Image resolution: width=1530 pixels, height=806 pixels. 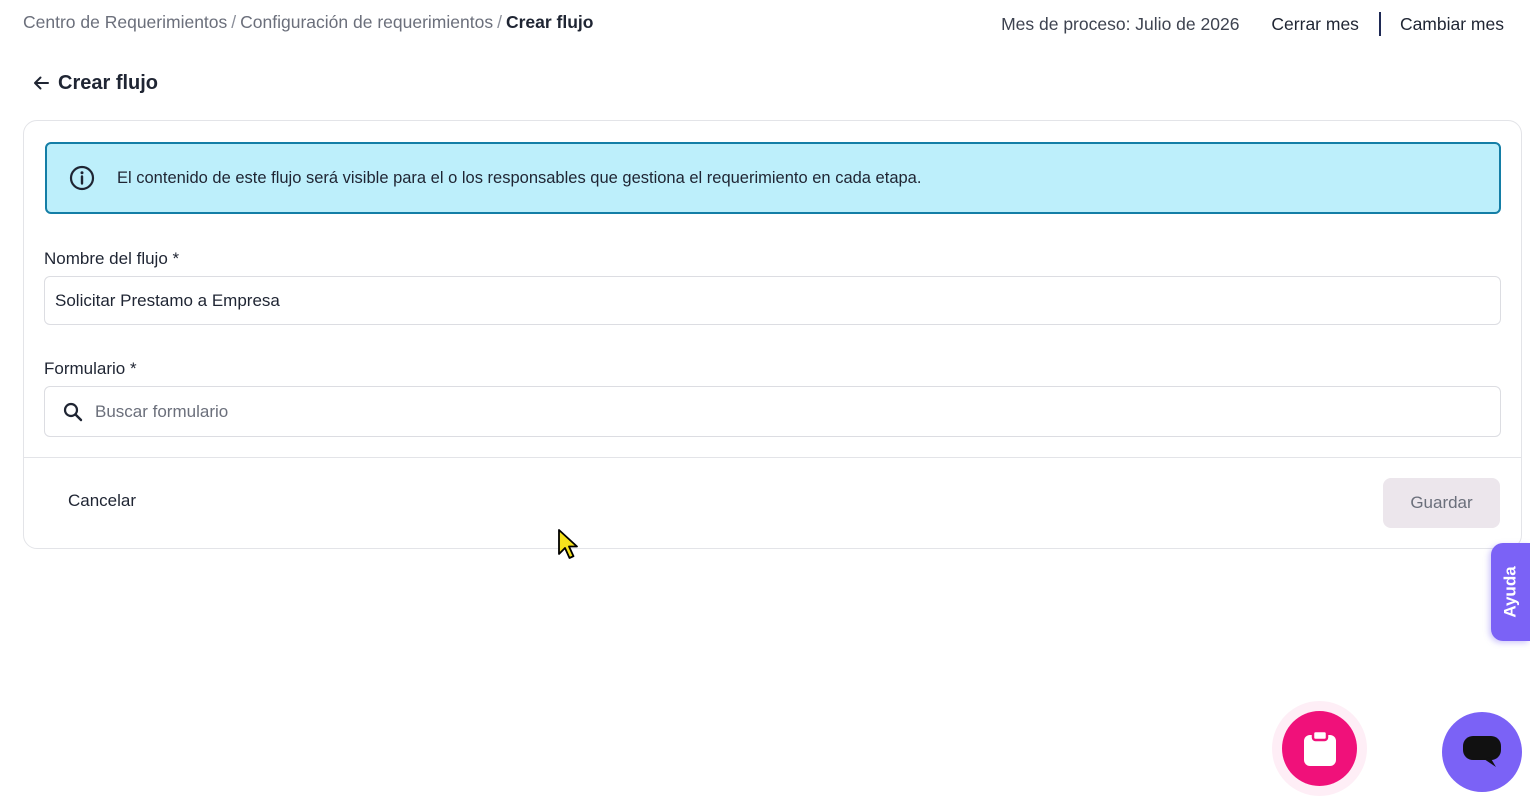 What do you see at coordinates (1452, 24) in the screenshot?
I see `change-month-link: Cambiar mes` at bounding box center [1452, 24].